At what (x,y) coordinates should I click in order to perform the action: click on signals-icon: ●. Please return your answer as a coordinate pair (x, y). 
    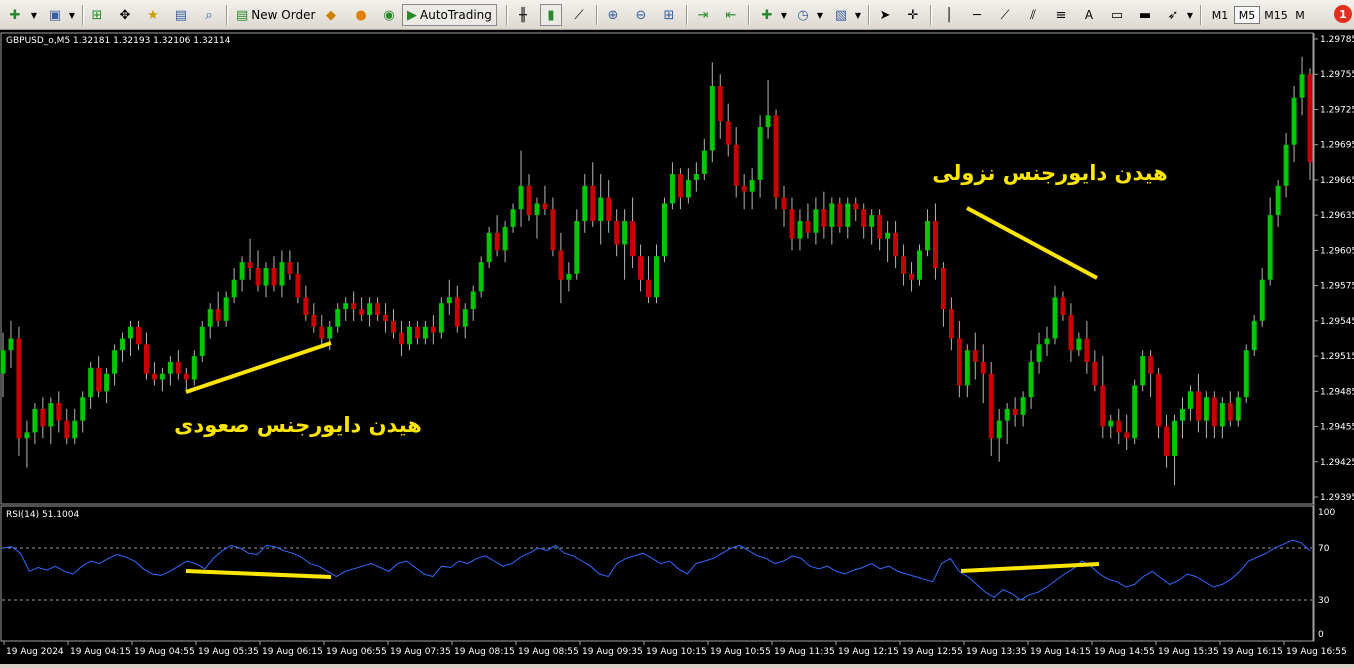
    Looking at the image, I should click on (361, 15).